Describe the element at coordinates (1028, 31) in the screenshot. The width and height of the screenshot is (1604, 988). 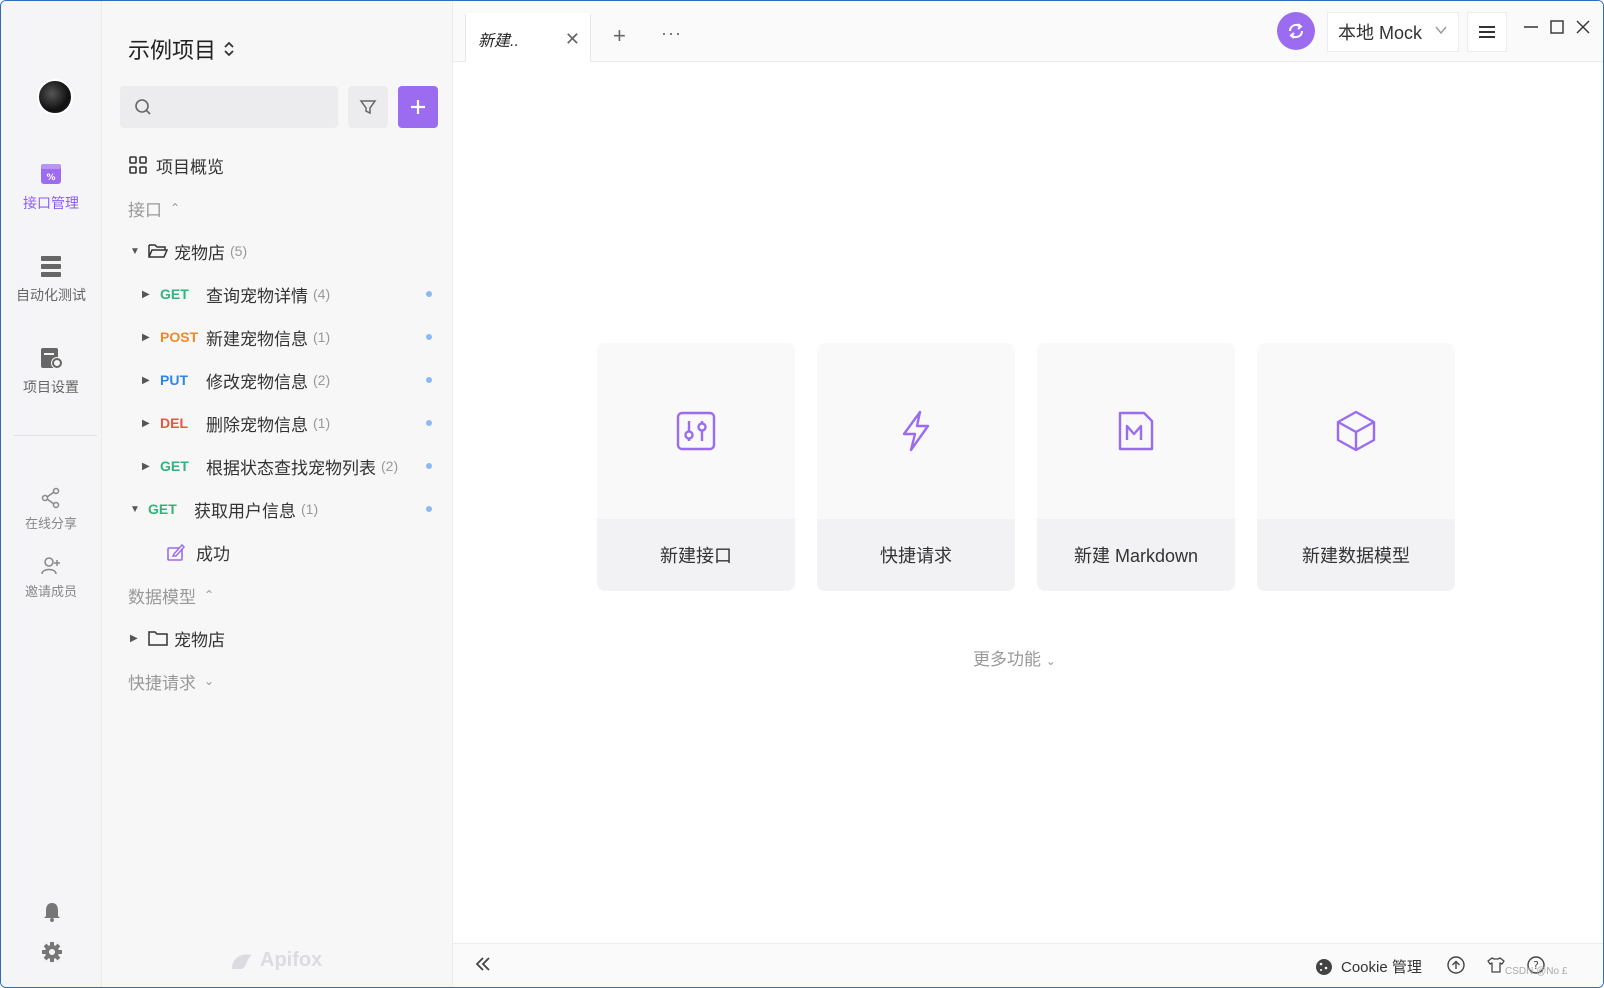
I see `tab-bar: 新建.. ✕ + ··· 本地 Mock` at that location.